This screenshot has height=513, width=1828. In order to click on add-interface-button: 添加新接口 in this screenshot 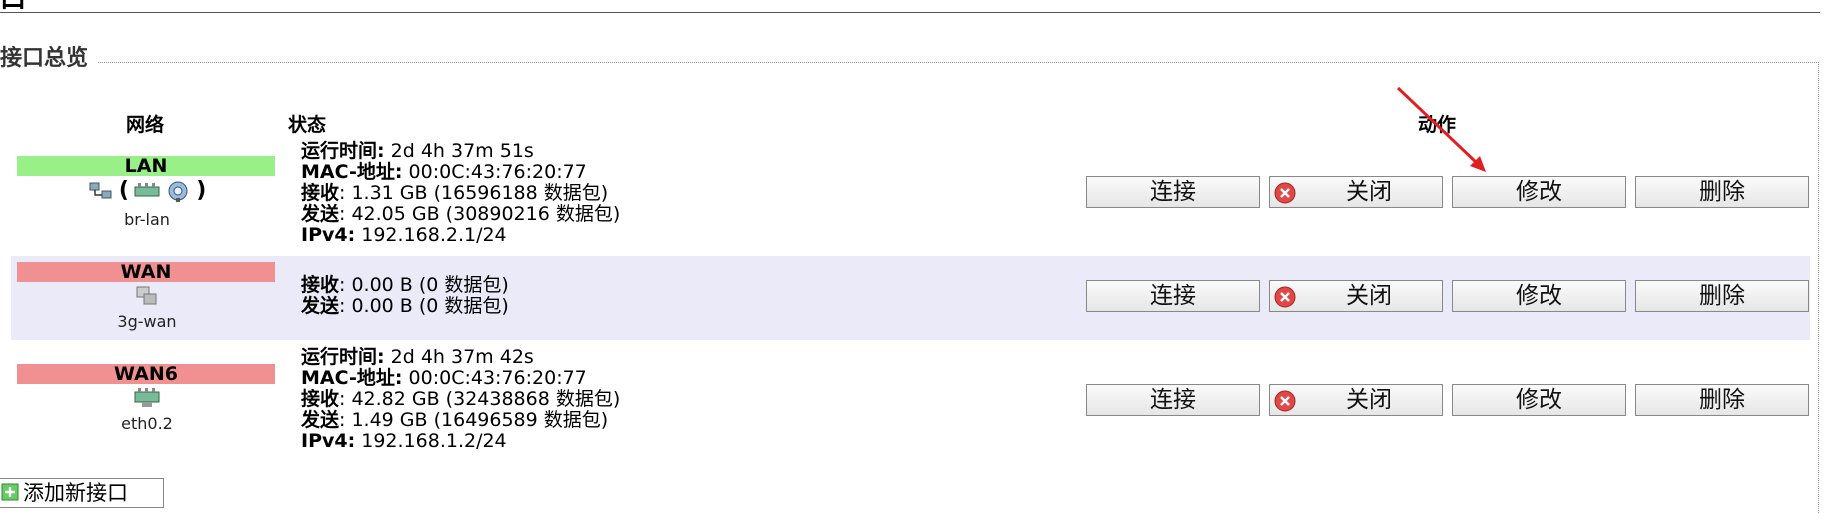, I will do `click(82, 493)`.